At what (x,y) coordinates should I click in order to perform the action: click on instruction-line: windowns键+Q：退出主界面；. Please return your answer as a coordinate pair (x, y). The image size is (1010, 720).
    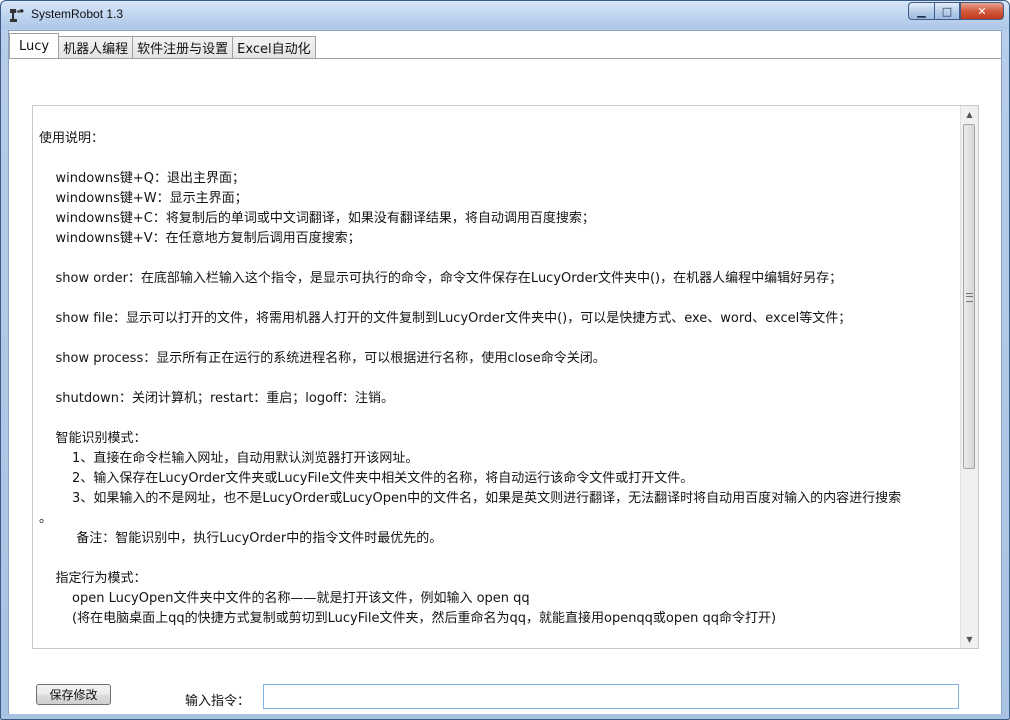
    Looking at the image, I should click on (142, 178).